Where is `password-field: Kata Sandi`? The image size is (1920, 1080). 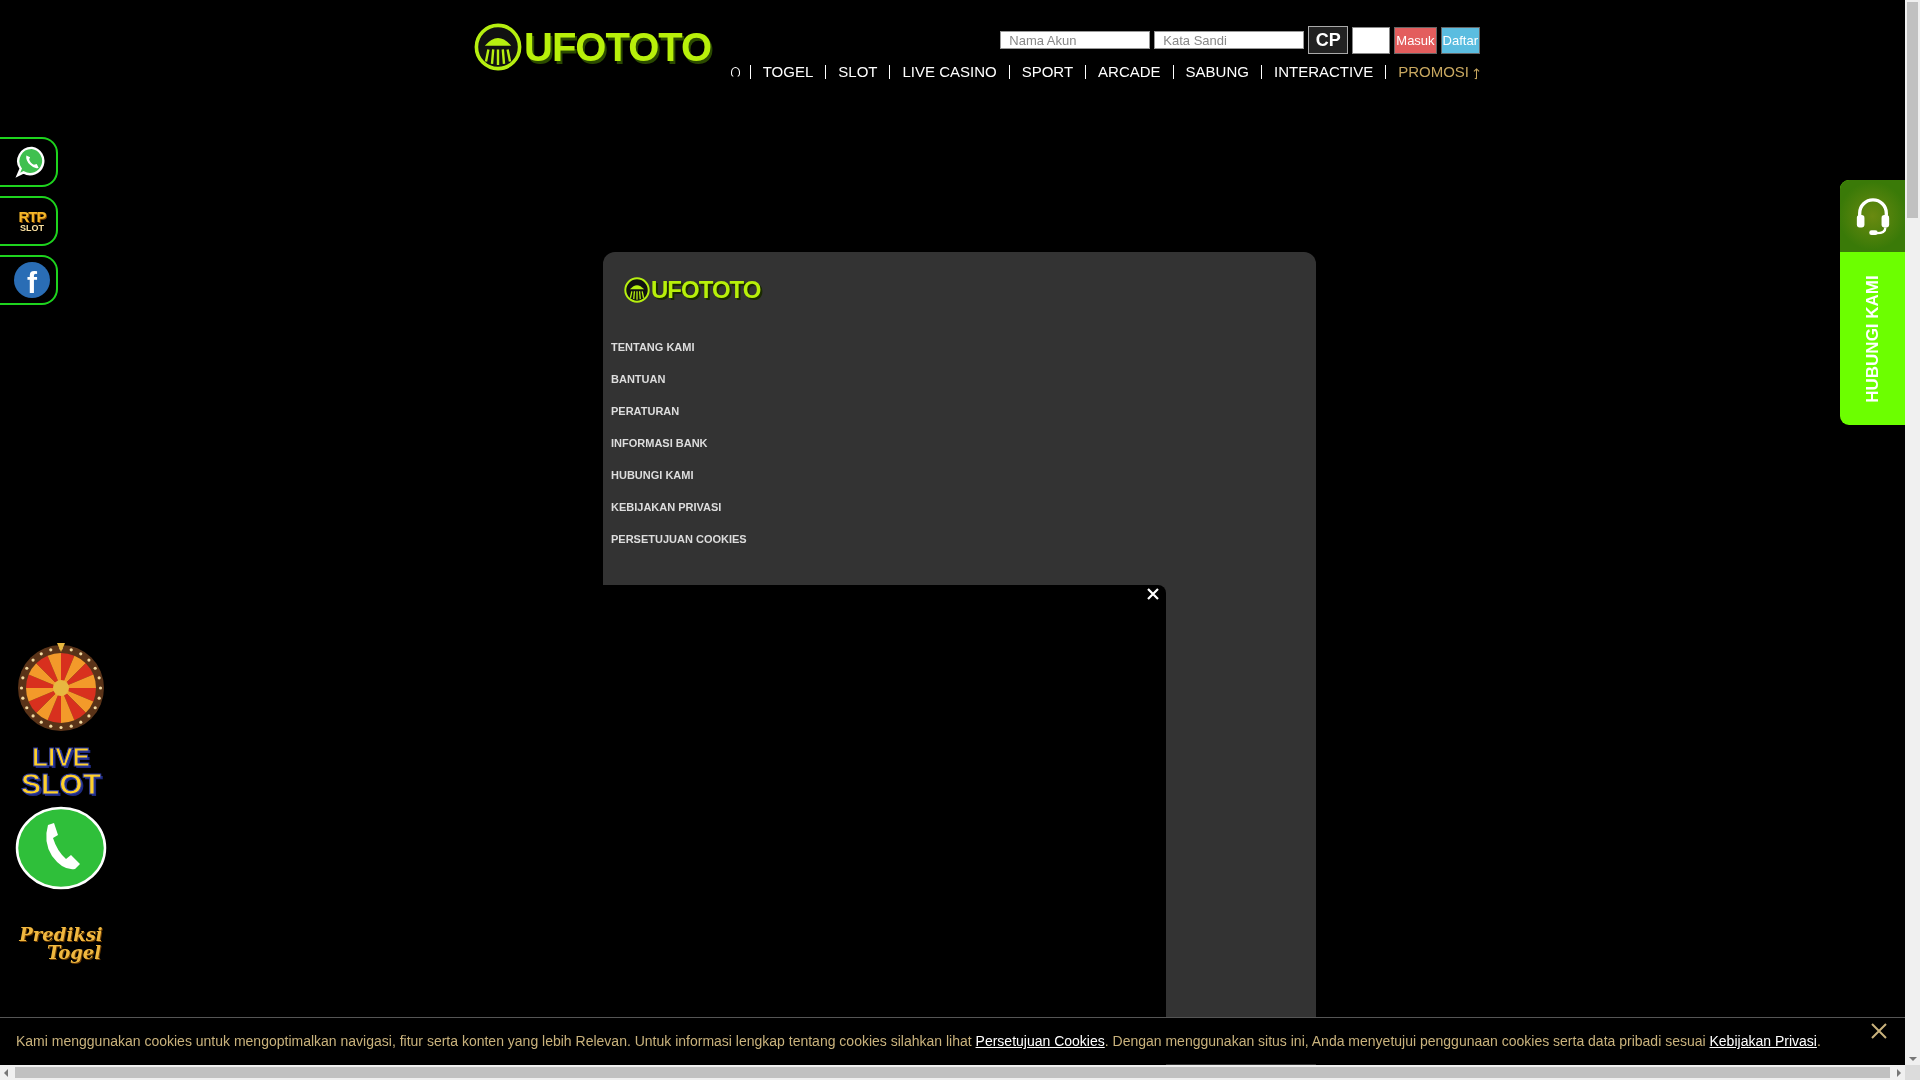 password-field: Kata Sandi is located at coordinates (1229, 40).